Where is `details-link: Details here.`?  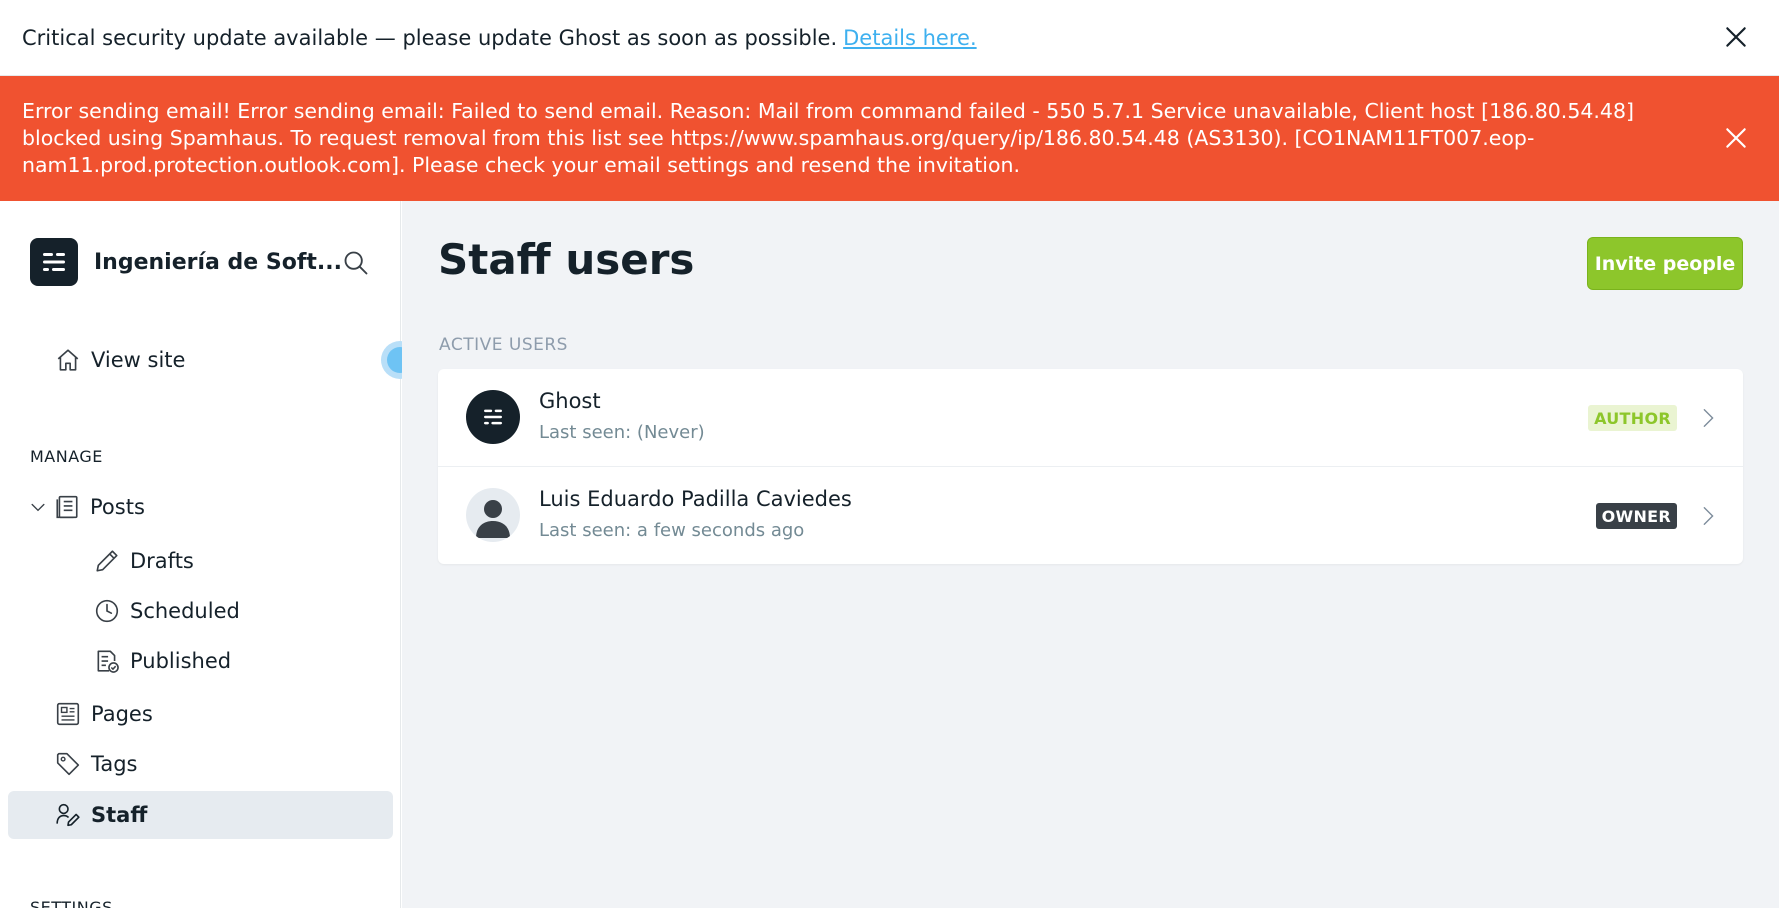
details-link: Details here. is located at coordinates (909, 38).